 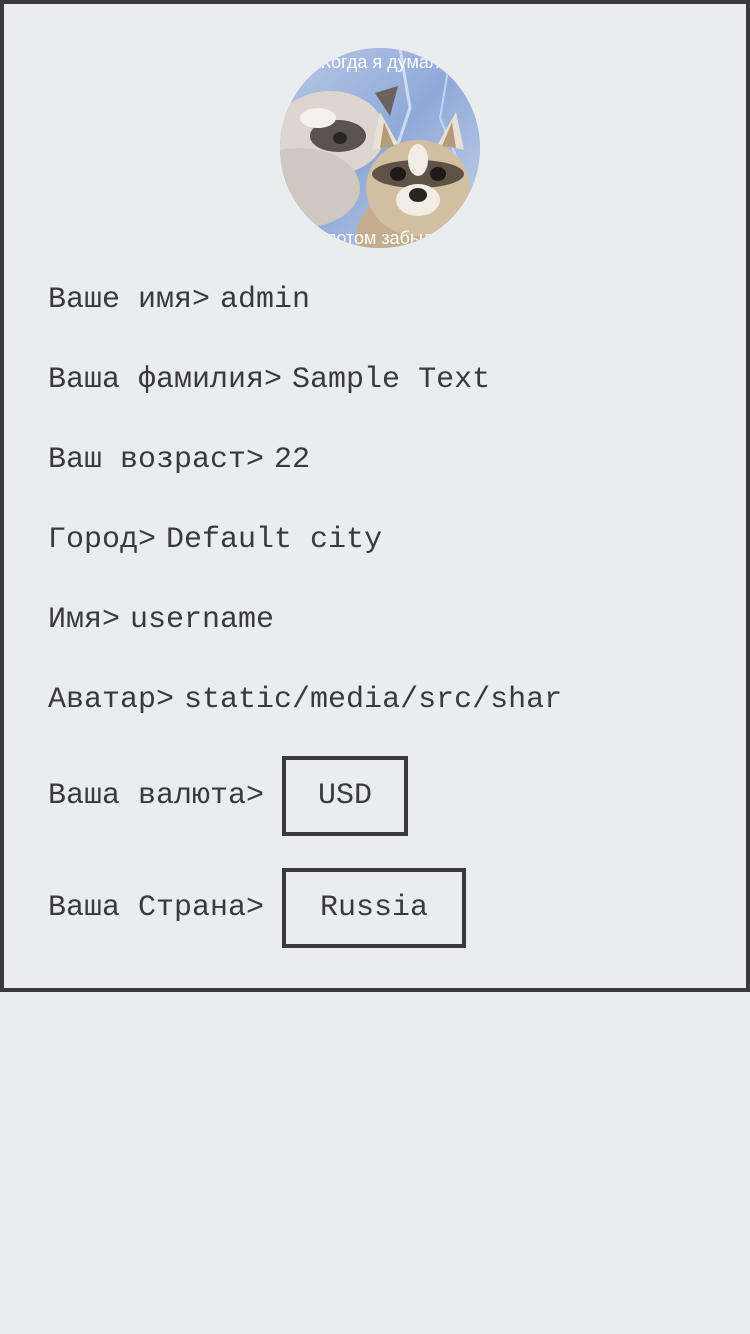 I want to click on city-label: Город>, so click(x=102, y=540).